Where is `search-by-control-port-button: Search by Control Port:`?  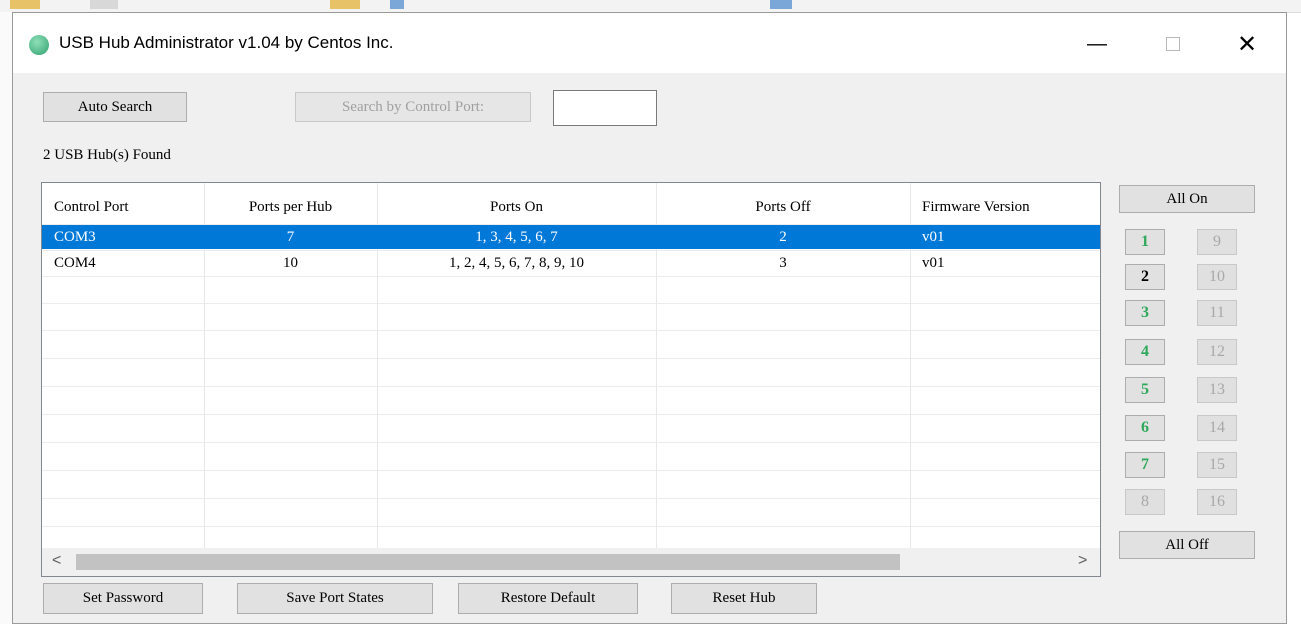
search-by-control-port-button: Search by Control Port: is located at coordinates (413, 107).